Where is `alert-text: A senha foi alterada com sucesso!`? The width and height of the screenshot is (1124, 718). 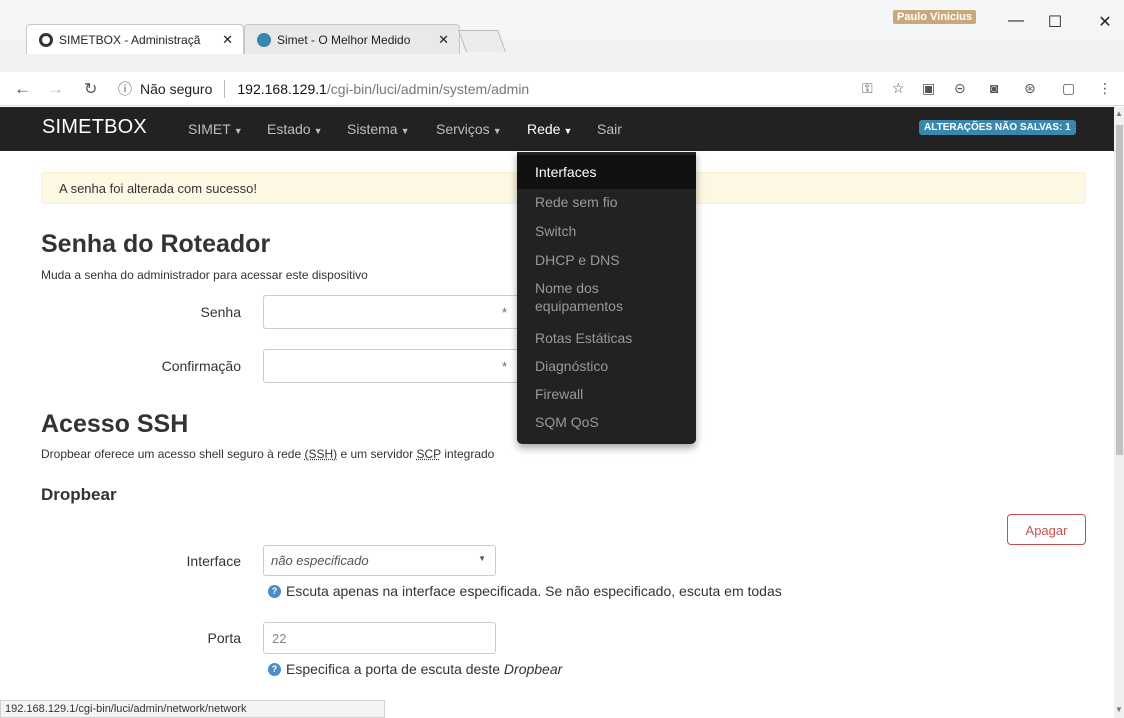
alert-text: A senha foi alterada com sucesso! is located at coordinates (158, 188).